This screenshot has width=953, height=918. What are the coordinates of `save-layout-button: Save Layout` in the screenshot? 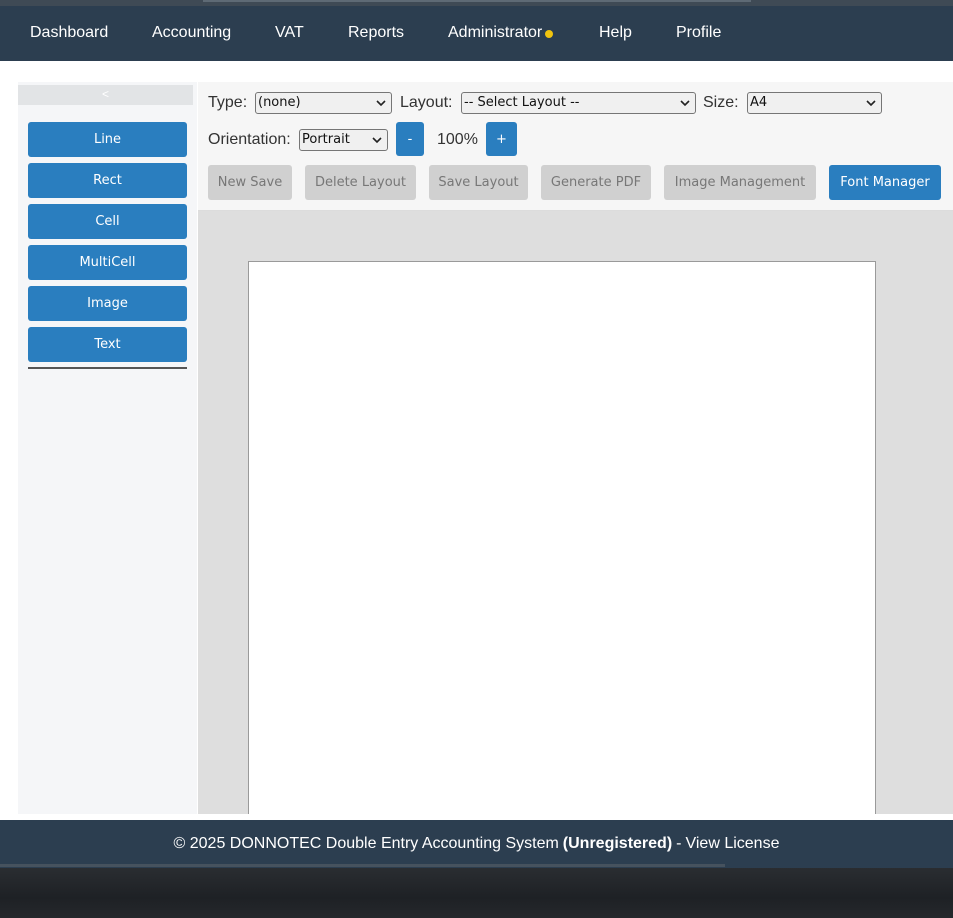 It's located at (478, 182).